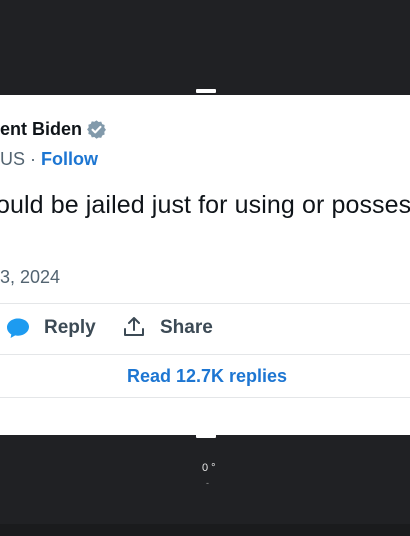 This screenshot has height=536, width=410. I want to click on author-row: ent Biden, so click(53, 129).